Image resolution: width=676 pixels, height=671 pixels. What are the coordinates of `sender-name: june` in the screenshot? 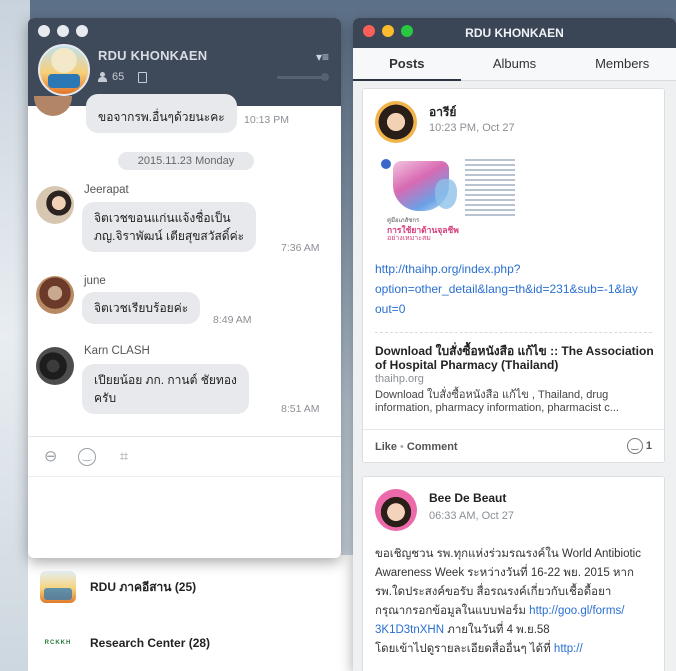 It's located at (95, 281).